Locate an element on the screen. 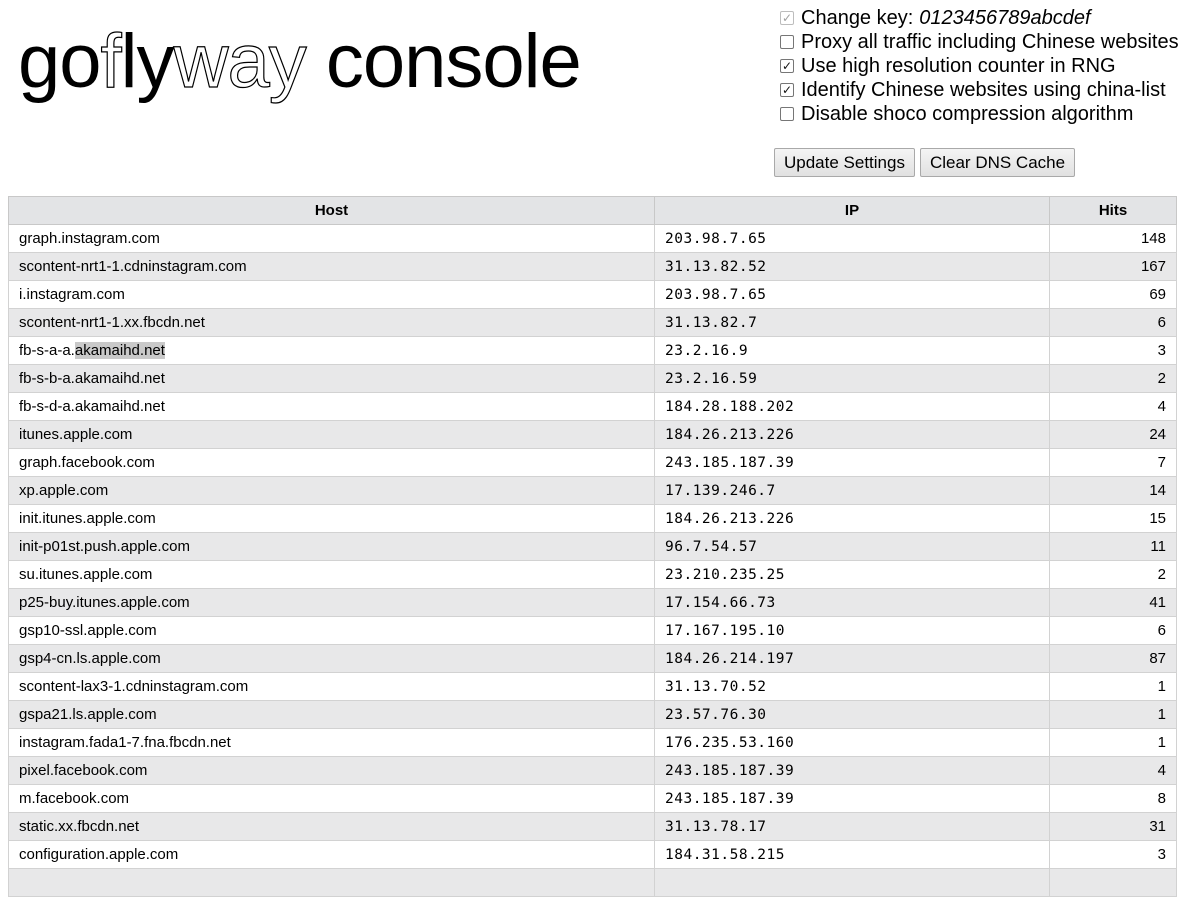 The height and width of the screenshot is (897, 1184). ip-cell: 23.57.76.30 is located at coordinates (852, 714).